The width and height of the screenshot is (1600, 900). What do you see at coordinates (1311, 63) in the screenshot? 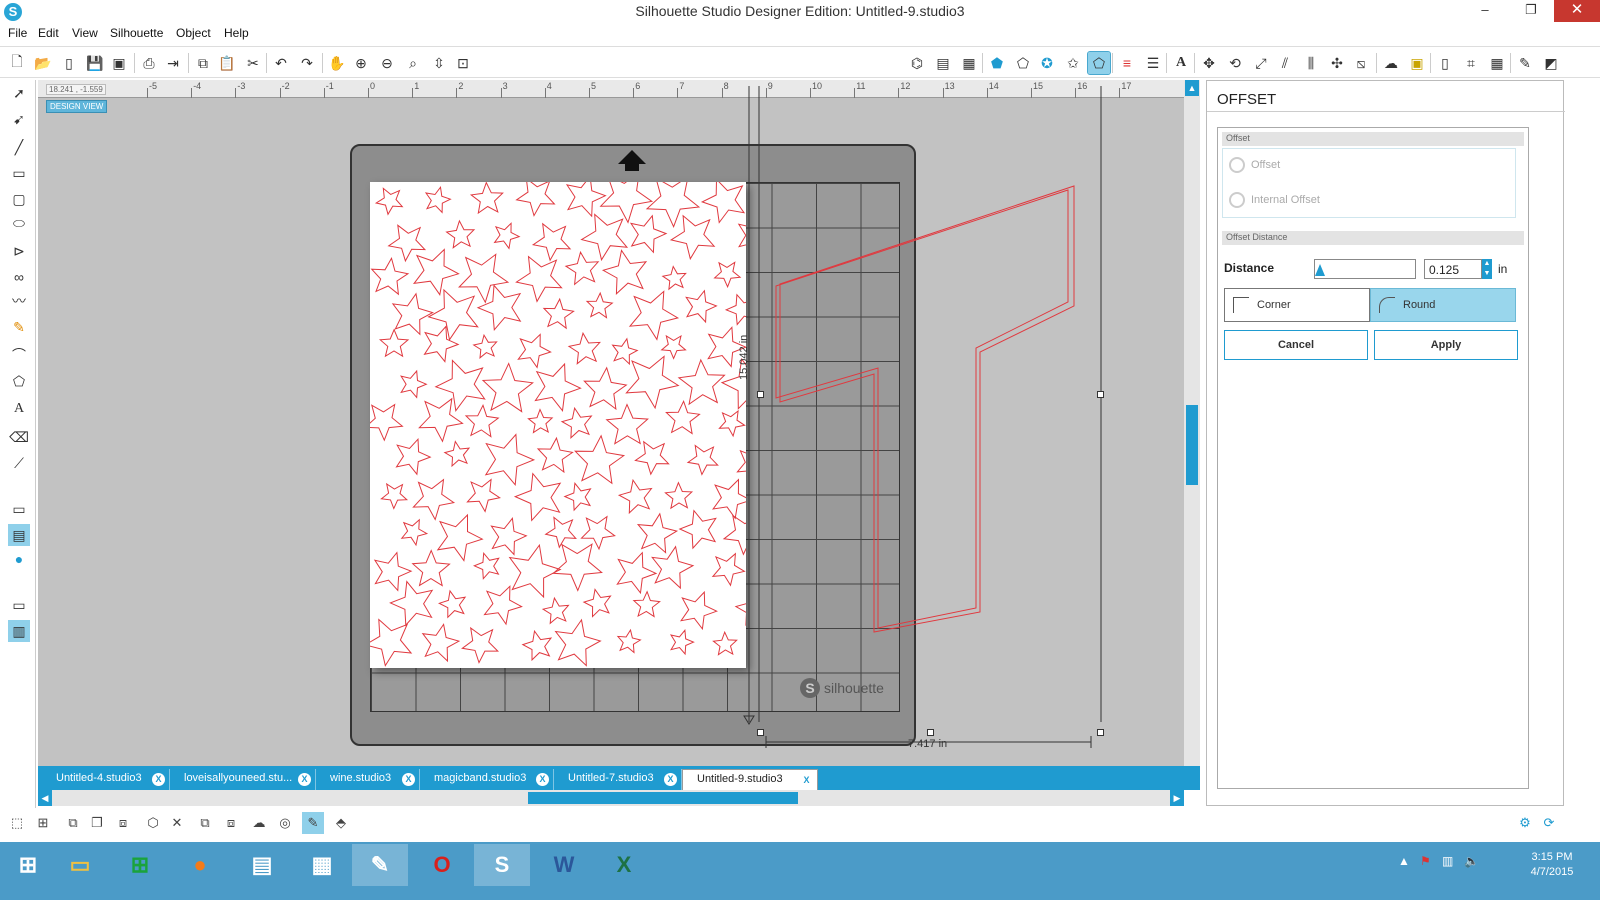
I see `align-icon: ⫼` at bounding box center [1311, 63].